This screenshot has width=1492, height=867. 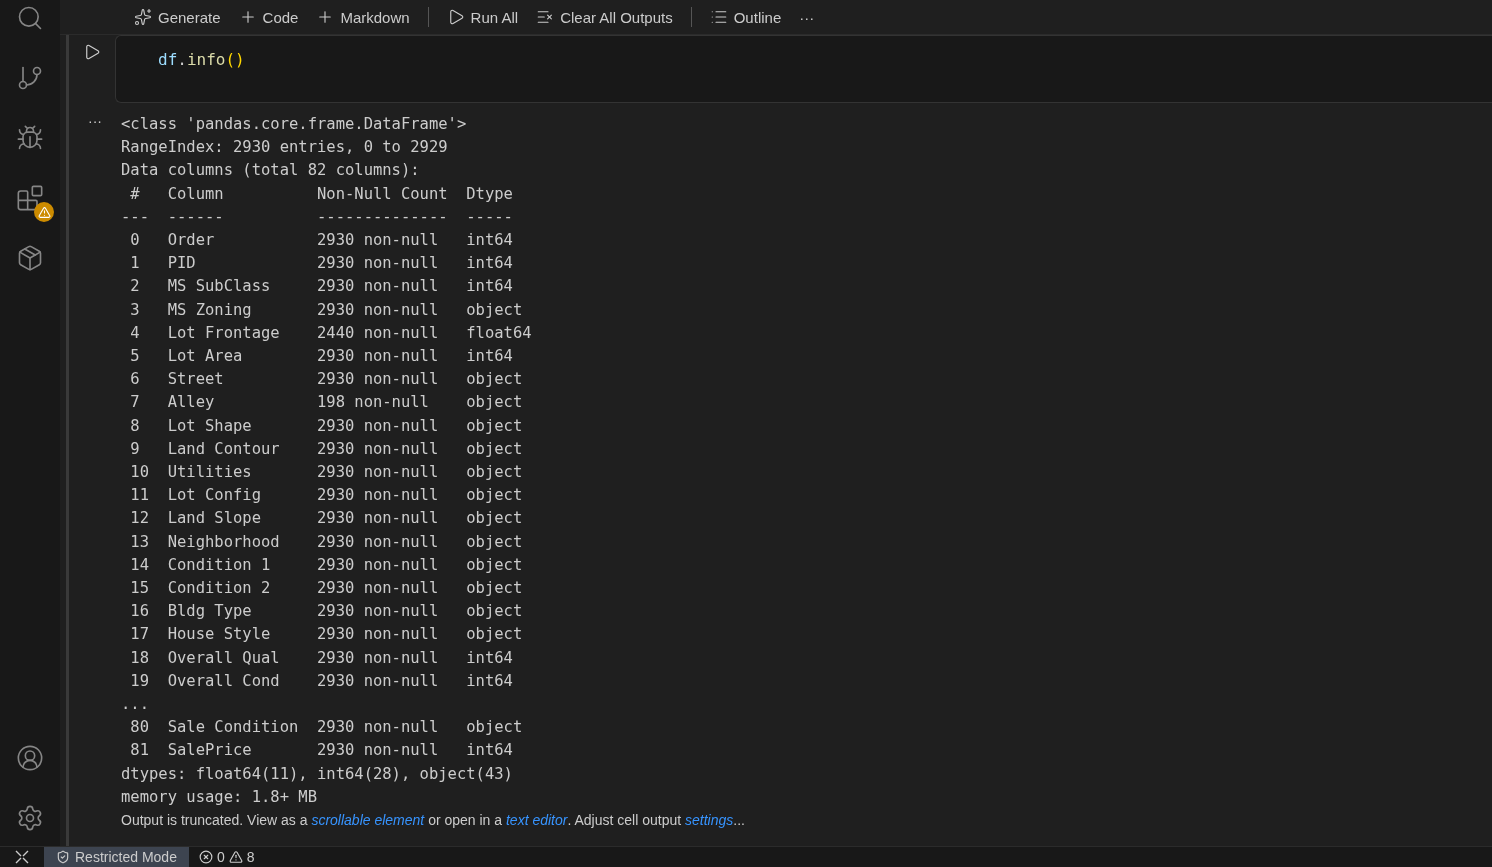 What do you see at coordinates (807, 17) in the screenshot?
I see `more-button: ···` at bounding box center [807, 17].